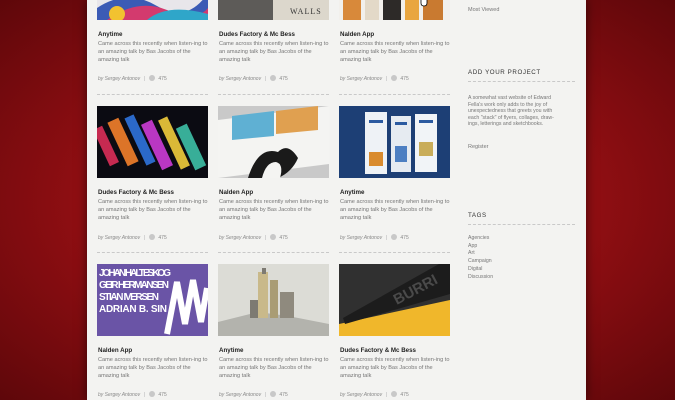 This screenshot has height=400, width=675. What do you see at coordinates (480, 278) in the screenshot?
I see `tag-item: Discussion` at bounding box center [480, 278].